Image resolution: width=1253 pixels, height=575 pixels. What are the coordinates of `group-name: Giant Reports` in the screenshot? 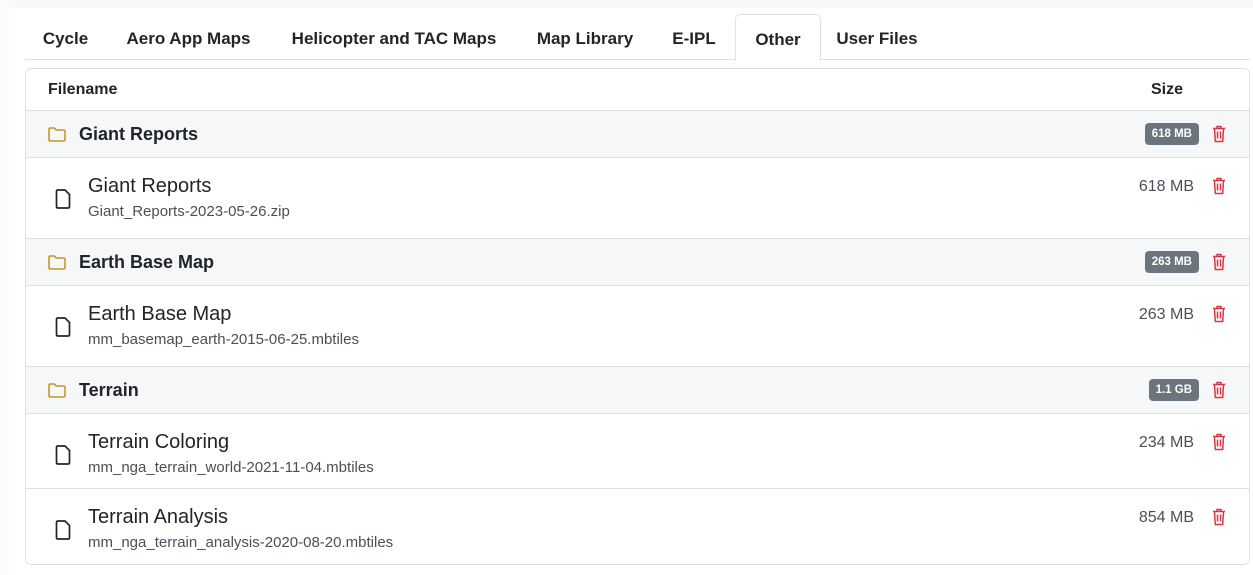 It's located at (139, 134).